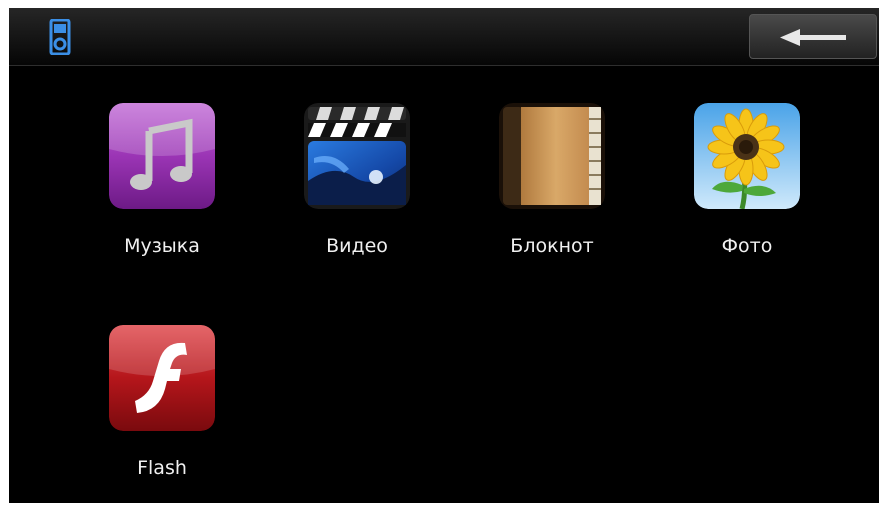  What do you see at coordinates (747, 156) in the screenshot?
I see `sunflower-icon` at bounding box center [747, 156].